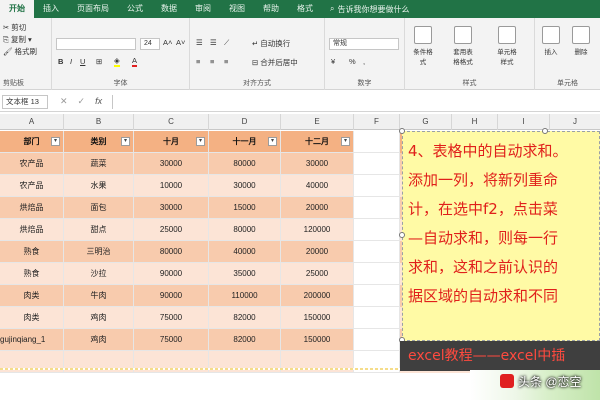 This screenshot has width=600, height=400. Describe the element at coordinates (317, 296) in the screenshot. I see `table-cell: 200000` at that location.